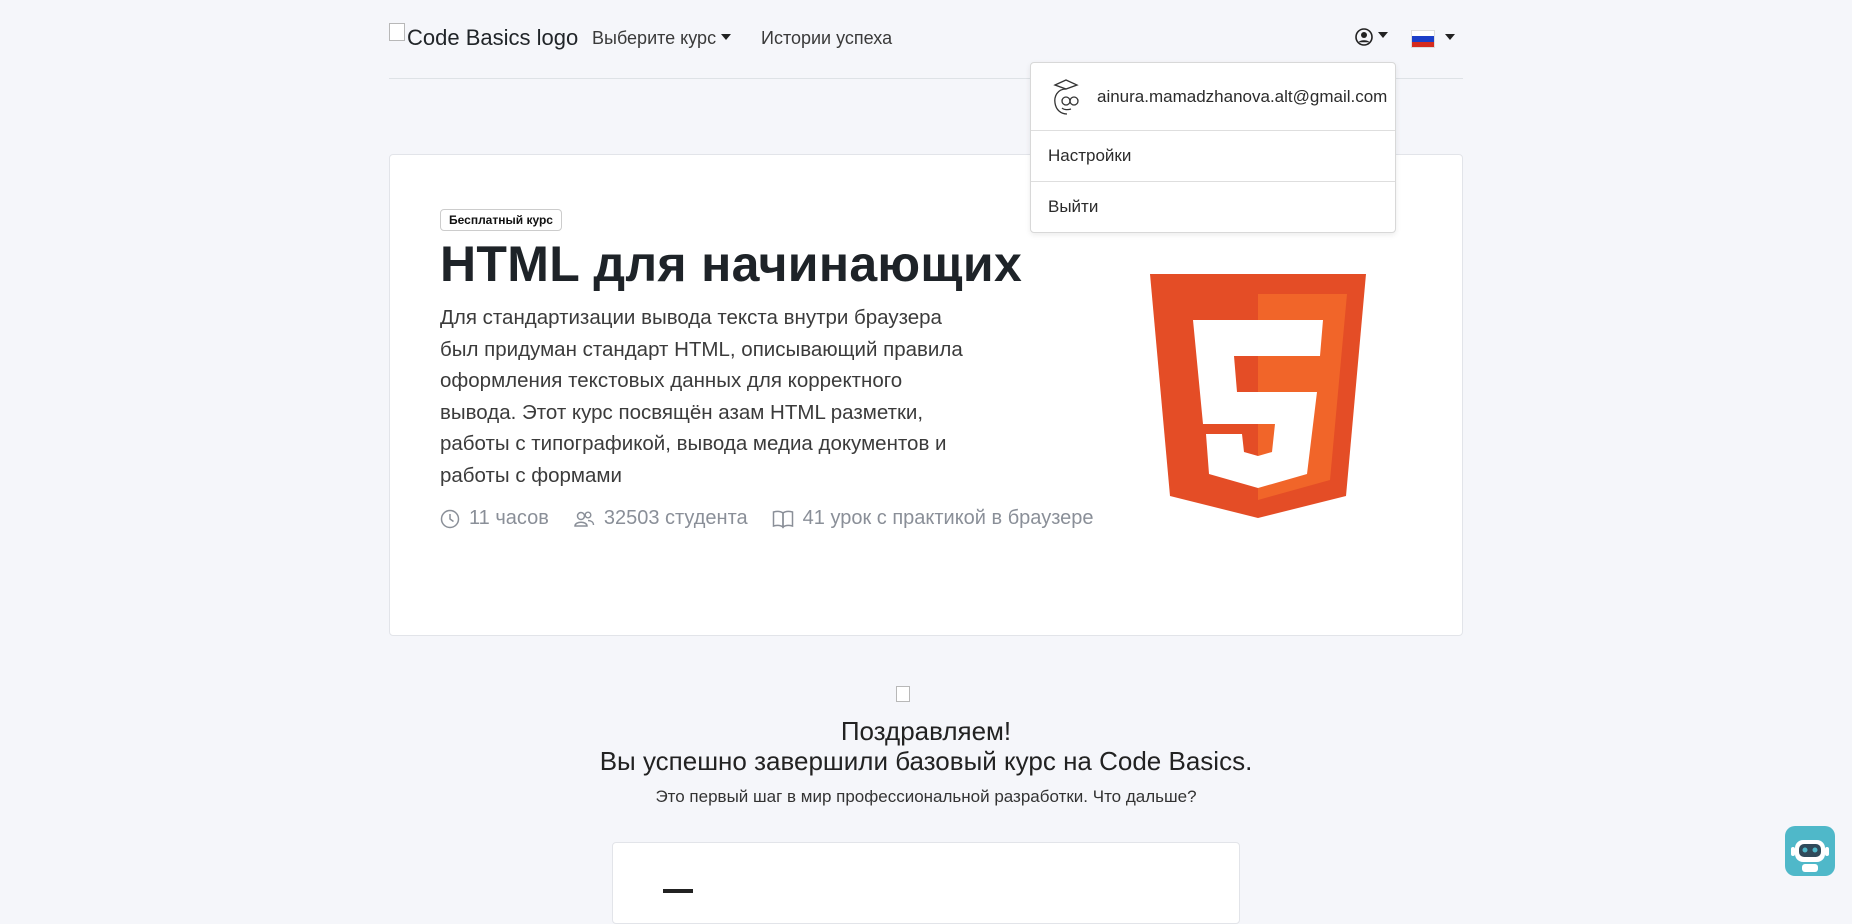 This screenshot has width=1852, height=924. Describe the element at coordinates (782, 519) in the screenshot. I see `book-icon` at that location.